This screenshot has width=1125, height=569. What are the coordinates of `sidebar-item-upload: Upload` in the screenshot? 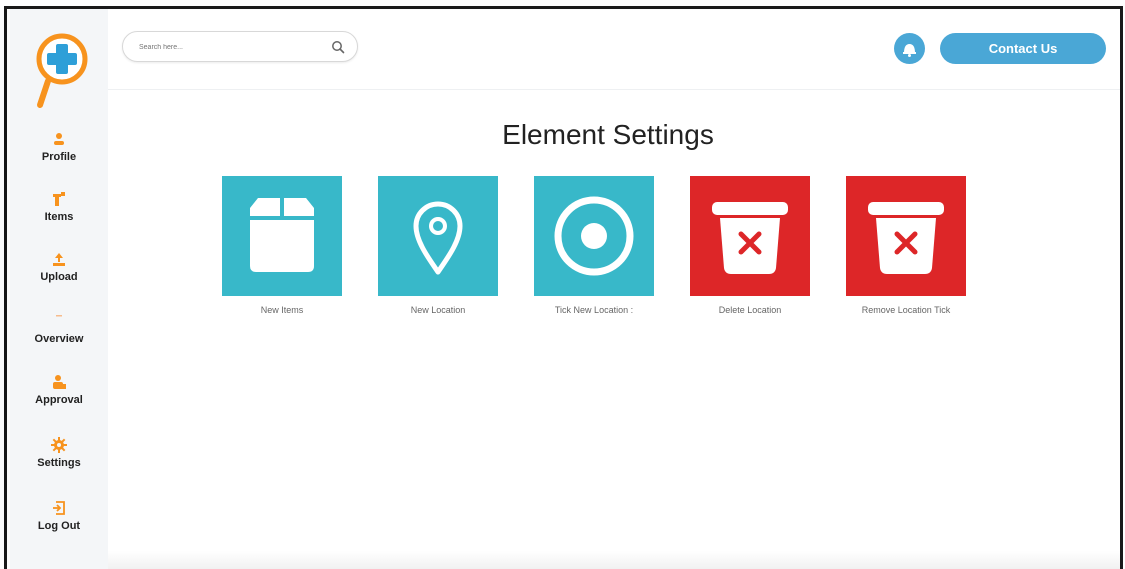 It's located at (59, 267).